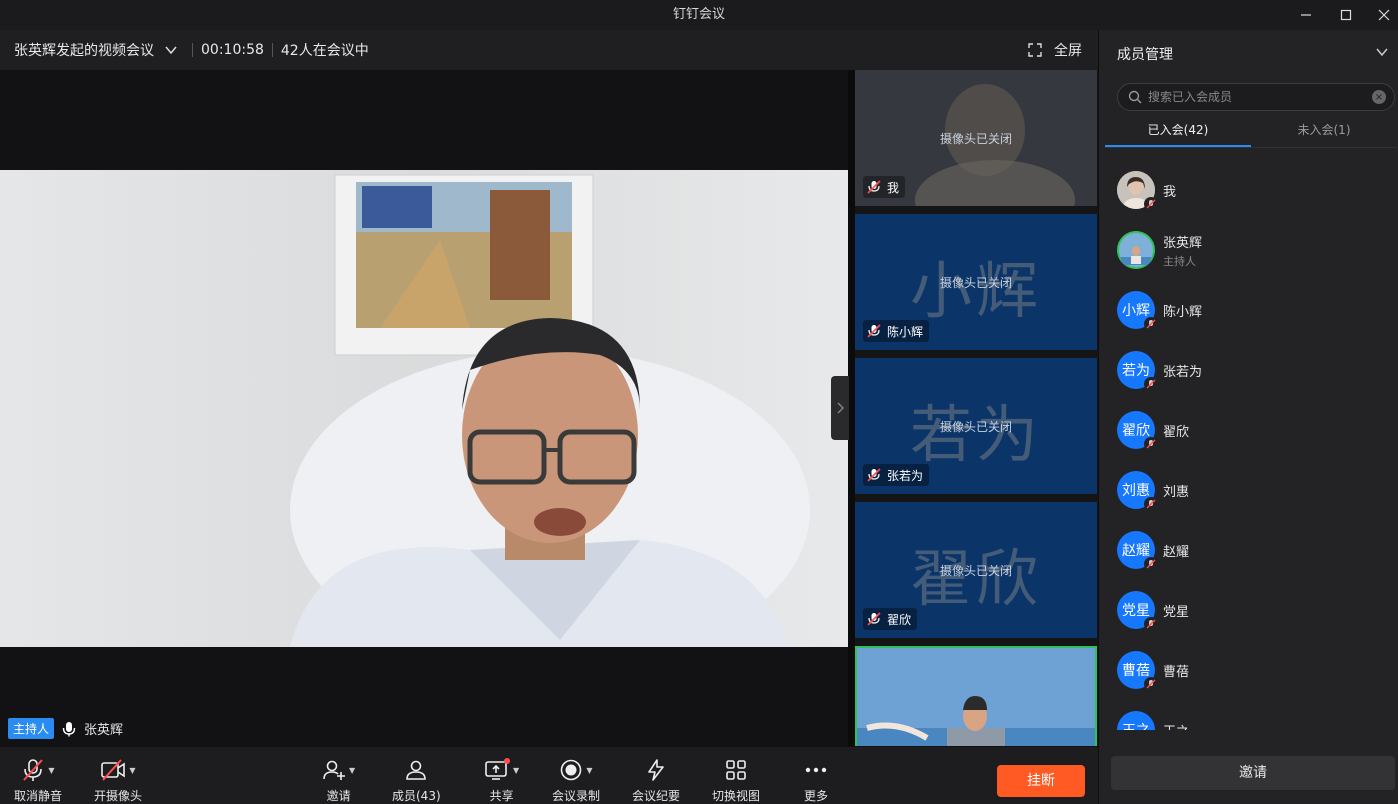 The height and width of the screenshot is (804, 1398). What do you see at coordinates (84, 51) in the screenshot?
I see `meeting-title: 张英辉发起的视频会议` at bounding box center [84, 51].